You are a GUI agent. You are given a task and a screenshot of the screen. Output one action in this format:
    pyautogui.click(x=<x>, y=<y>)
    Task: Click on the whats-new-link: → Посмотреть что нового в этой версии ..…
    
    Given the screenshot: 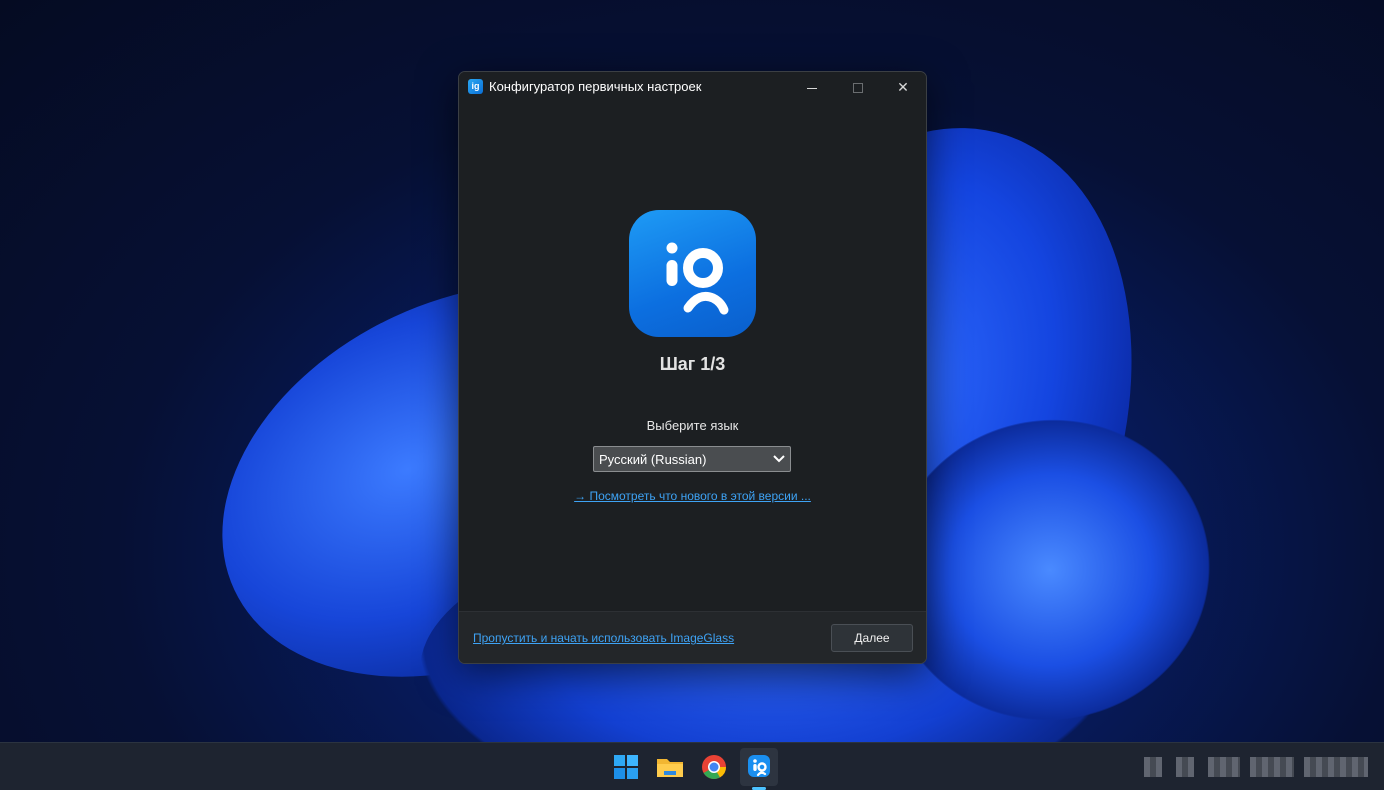 What is the action you would take?
    pyautogui.click(x=692, y=496)
    